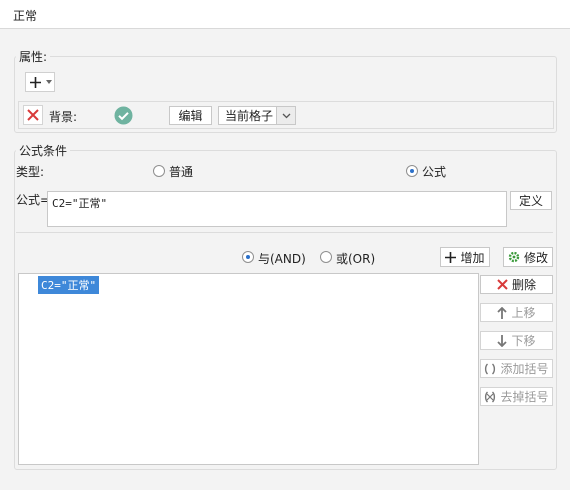  I want to click on scope-select: 当前格子, so click(257, 115).